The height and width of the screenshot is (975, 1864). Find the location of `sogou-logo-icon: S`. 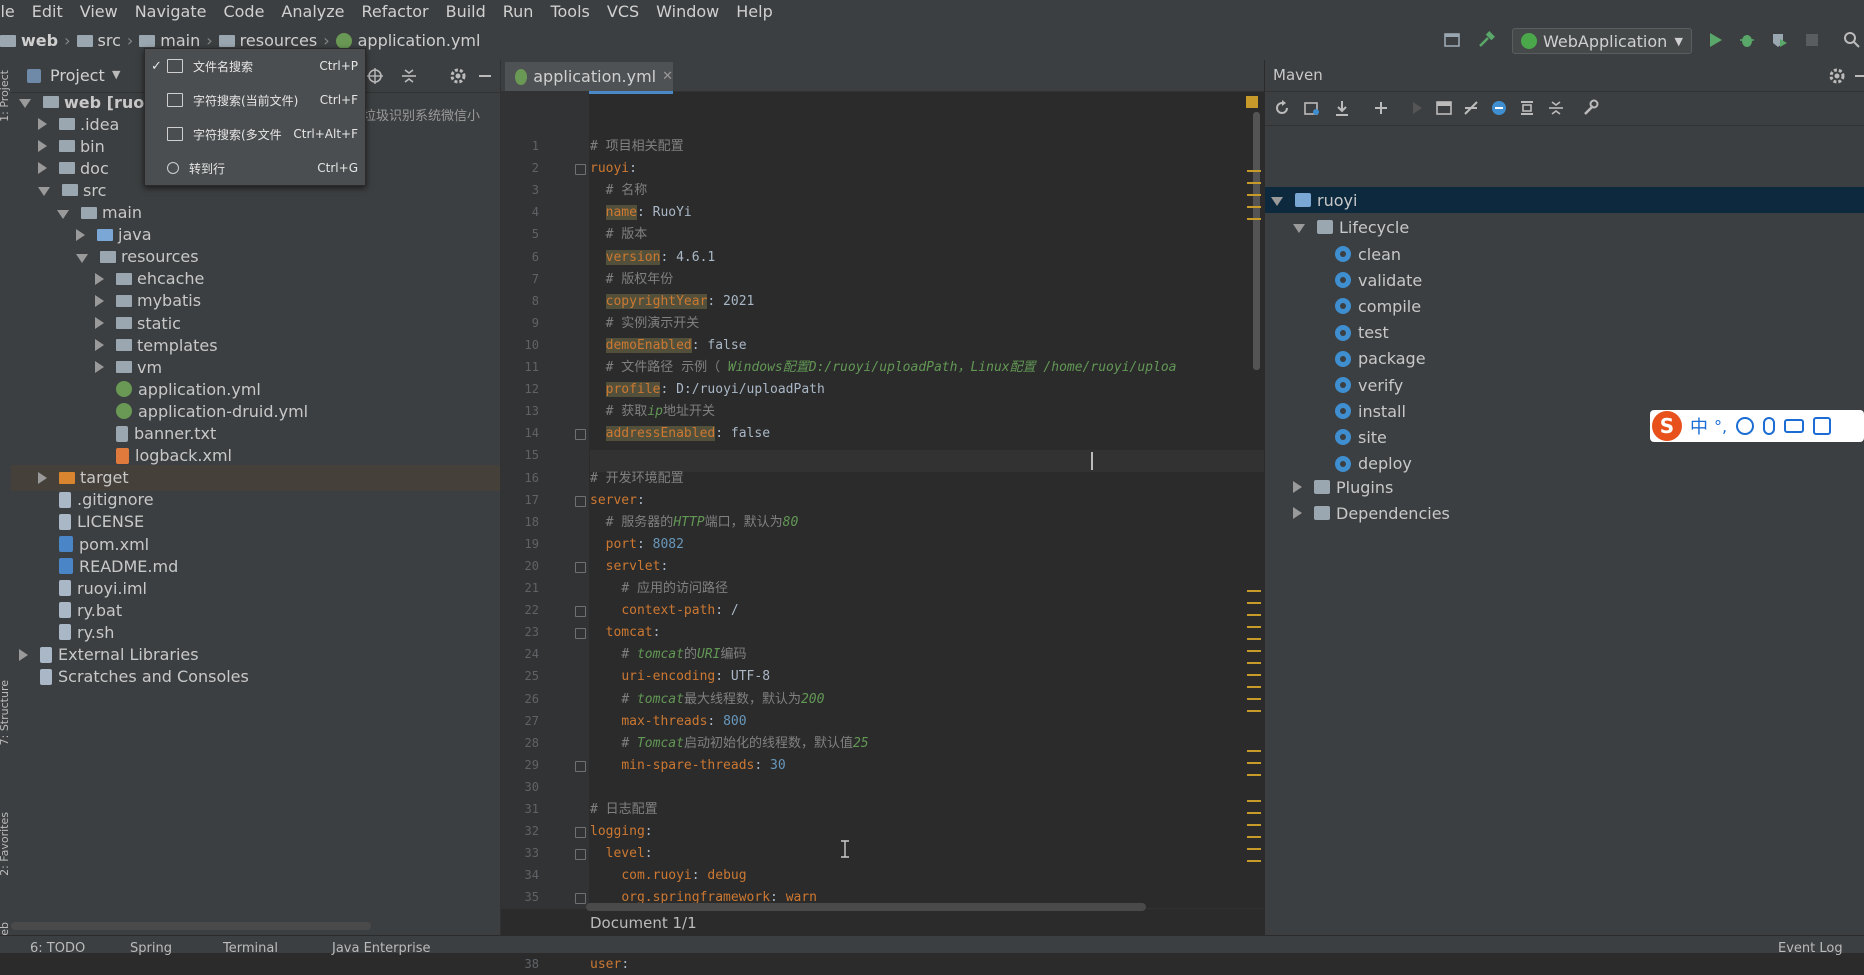

sogou-logo-icon: S is located at coordinates (1667, 426).